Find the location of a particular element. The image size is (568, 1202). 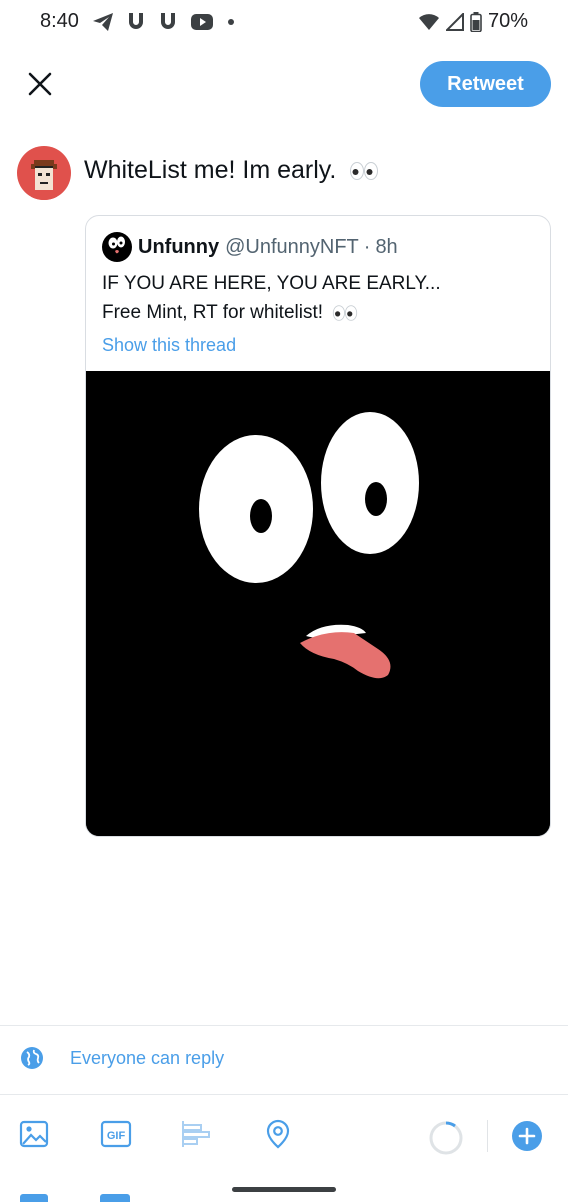

retweet-button: Retweet is located at coordinates (485, 84).